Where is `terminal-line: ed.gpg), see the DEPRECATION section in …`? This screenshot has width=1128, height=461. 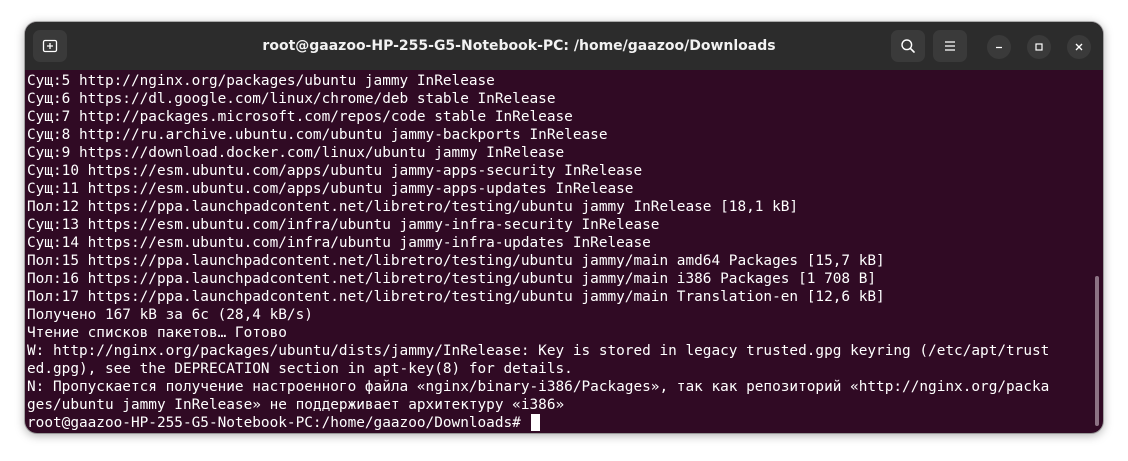
terminal-line: ed.gpg), see the DEPRECATION section in … is located at coordinates (300, 369).